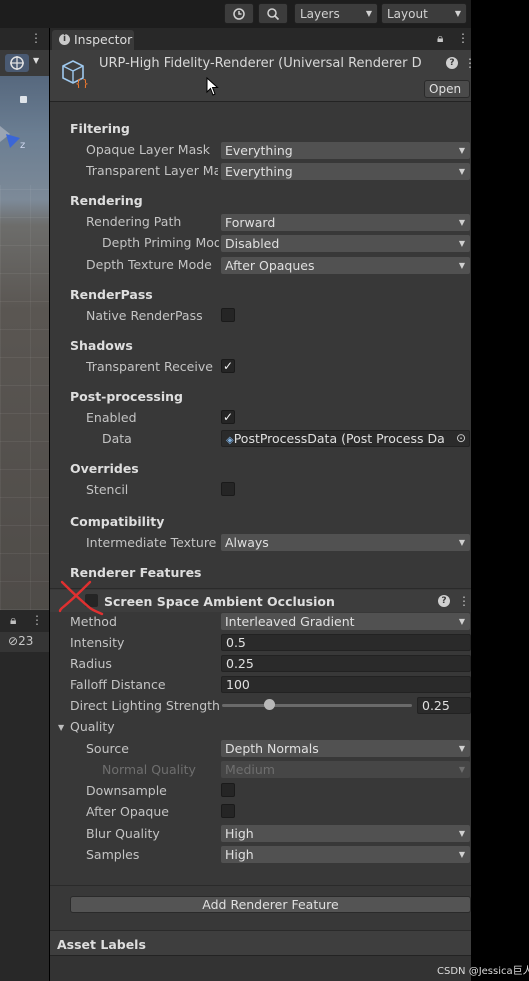 This screenshot has height=981, width=529. Describe the element at coordinates (219, 601) in the screenshot. I see `feature-title: Screen Space Ambient Occlusion` at that location.